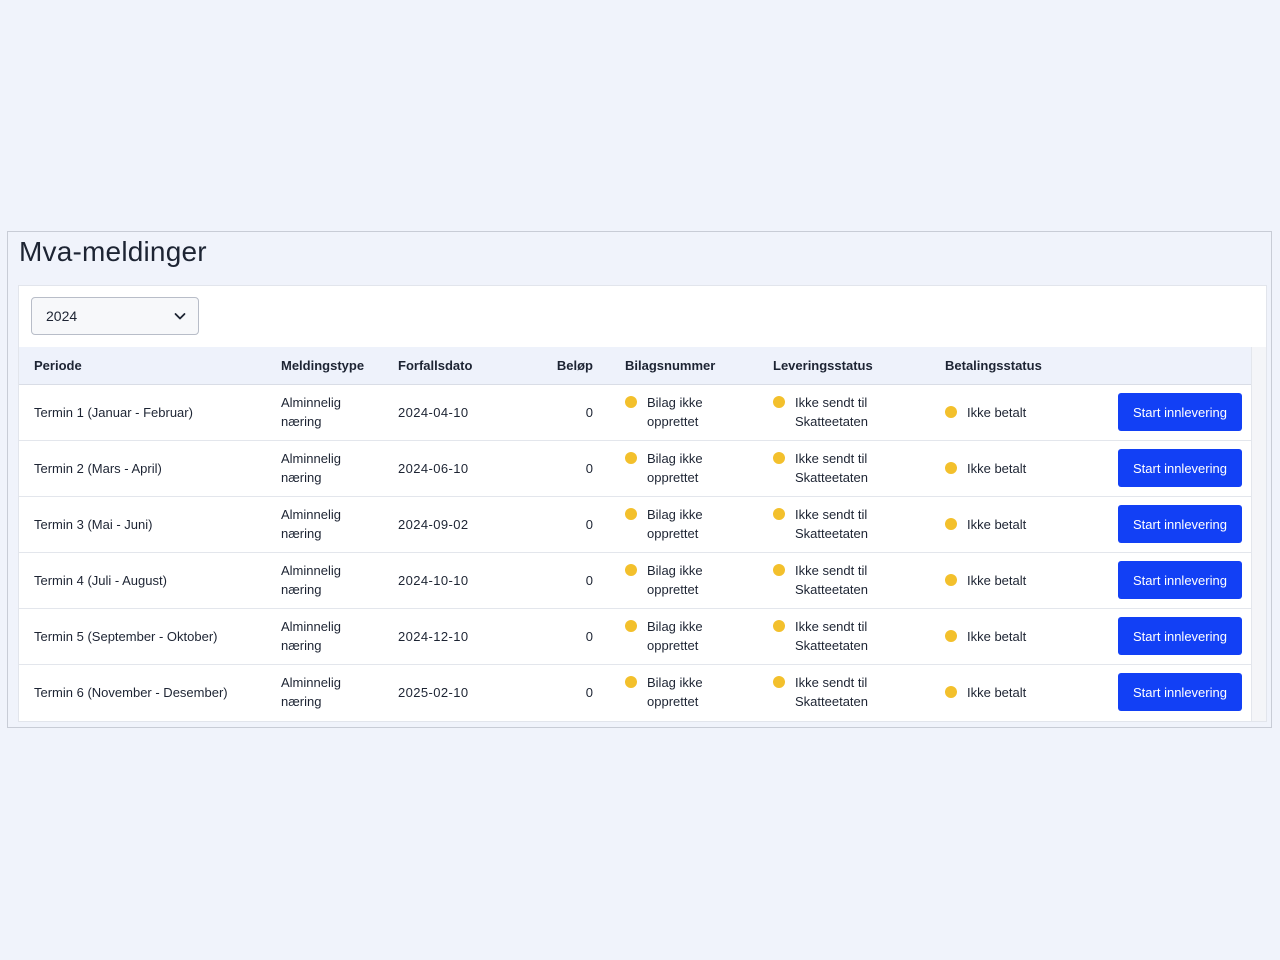 The width and height of the screenshot is (1280, 960). I want to click on cell-forfallsdato: 2024-12-10, so click(446, 636).